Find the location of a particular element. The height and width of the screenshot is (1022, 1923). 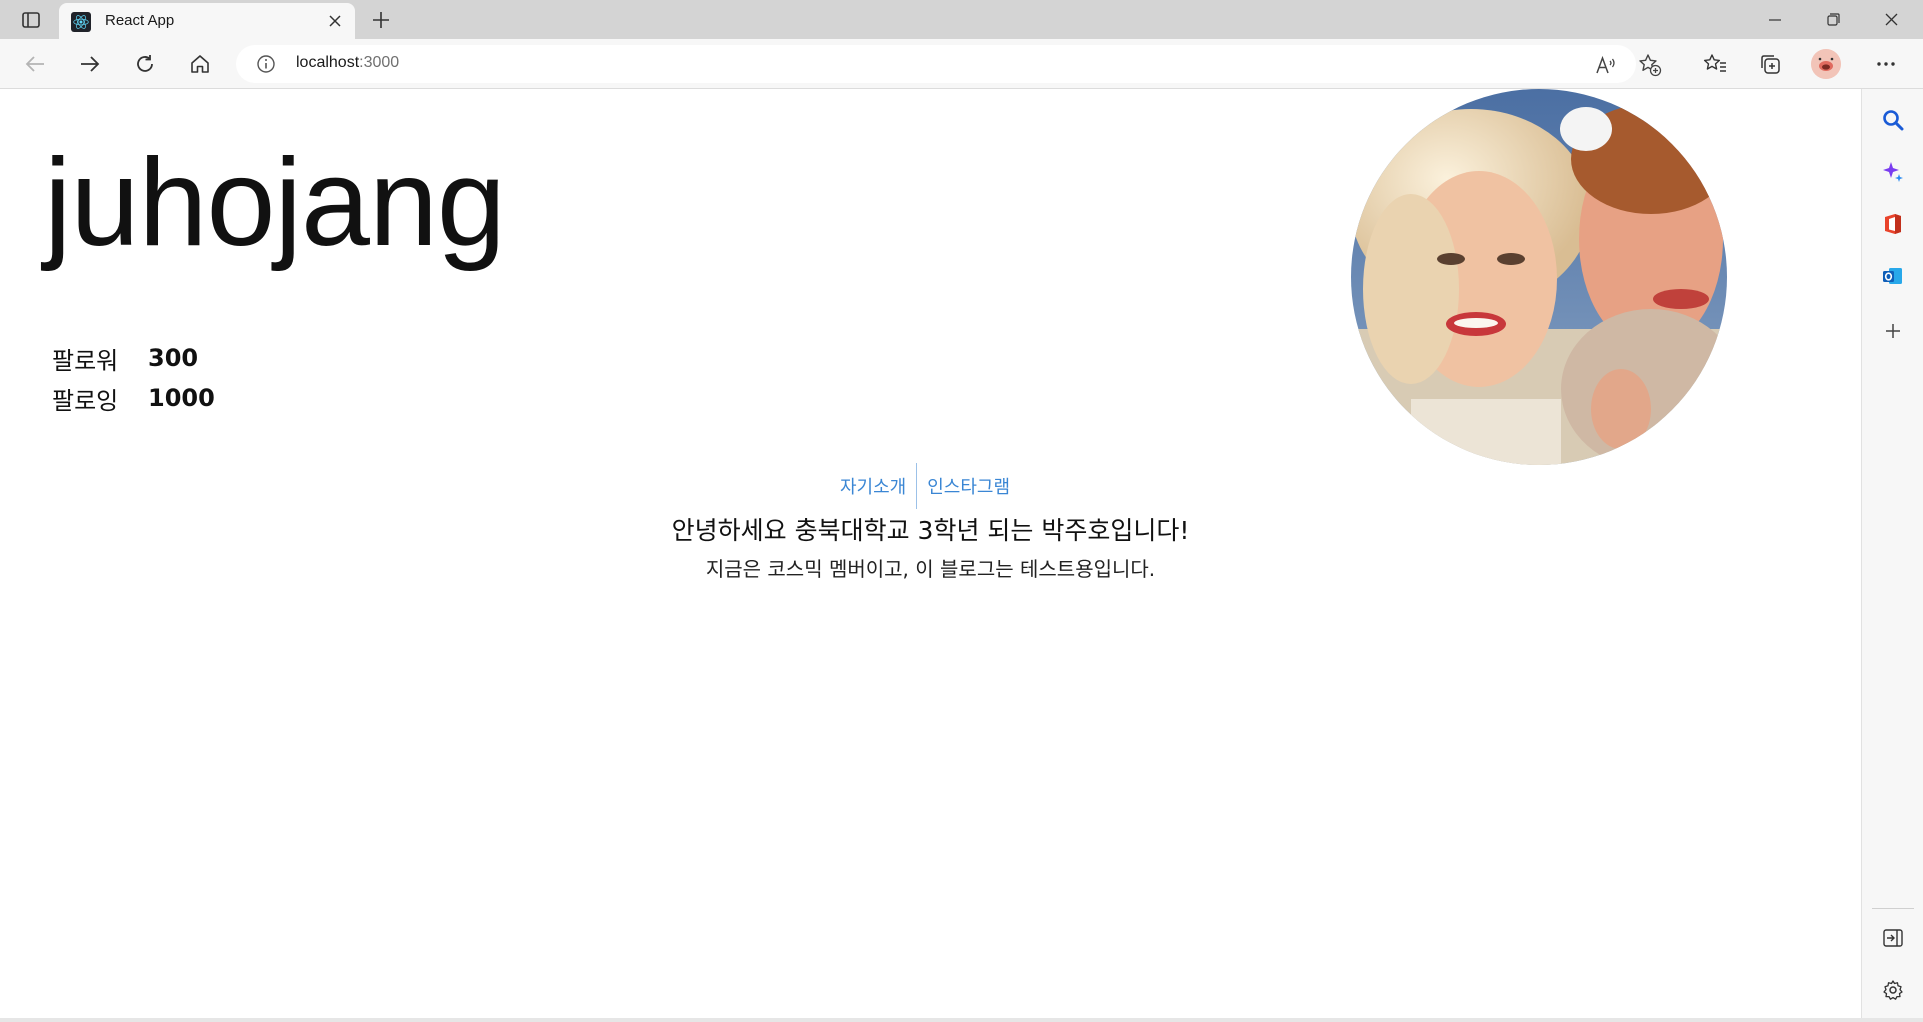

followers-row: 팔로워 300 is located at coordinates (133, 358).